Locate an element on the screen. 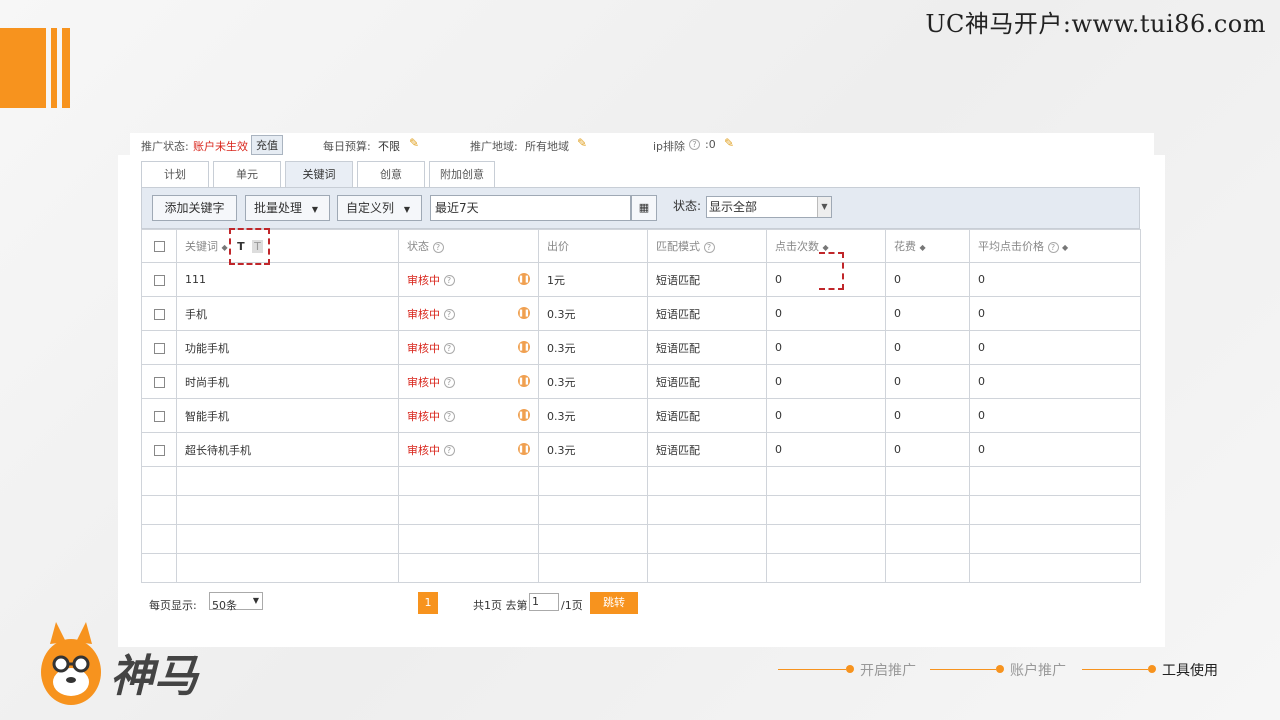  page-number-current: 1 is located at coordinates (428, 603).